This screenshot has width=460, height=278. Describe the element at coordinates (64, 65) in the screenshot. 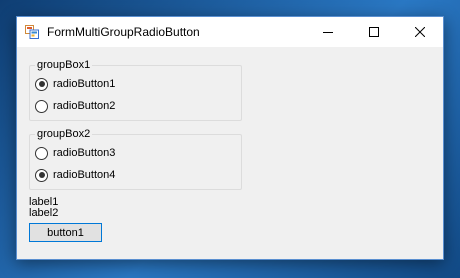

I see `group-box-1-title: groupBox1` at that location.